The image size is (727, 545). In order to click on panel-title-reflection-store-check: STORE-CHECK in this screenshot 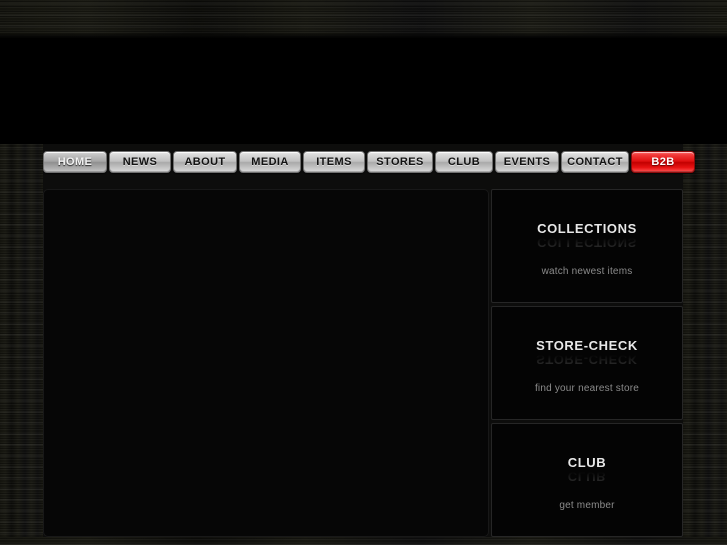, I will do `click(587, 359)`.